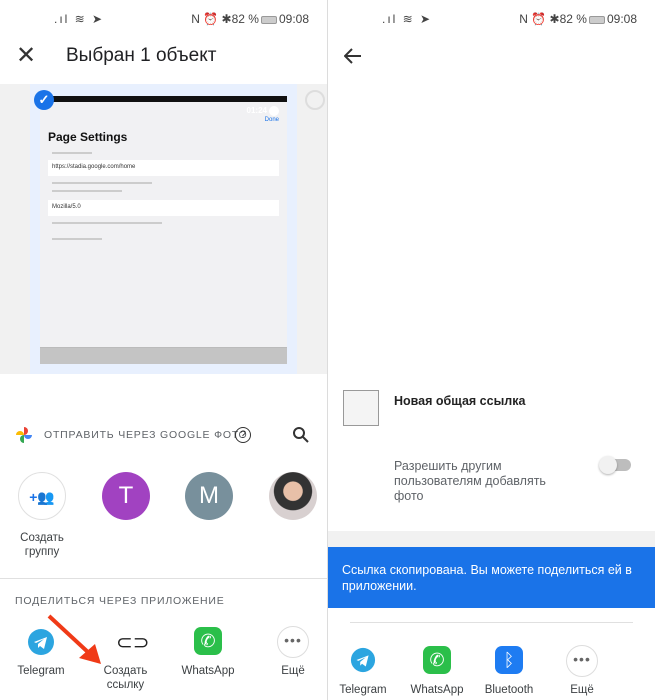  Describe the element at coordinates (315, 100) in the screenshot. I see `unselected-circle-icon` at that location.